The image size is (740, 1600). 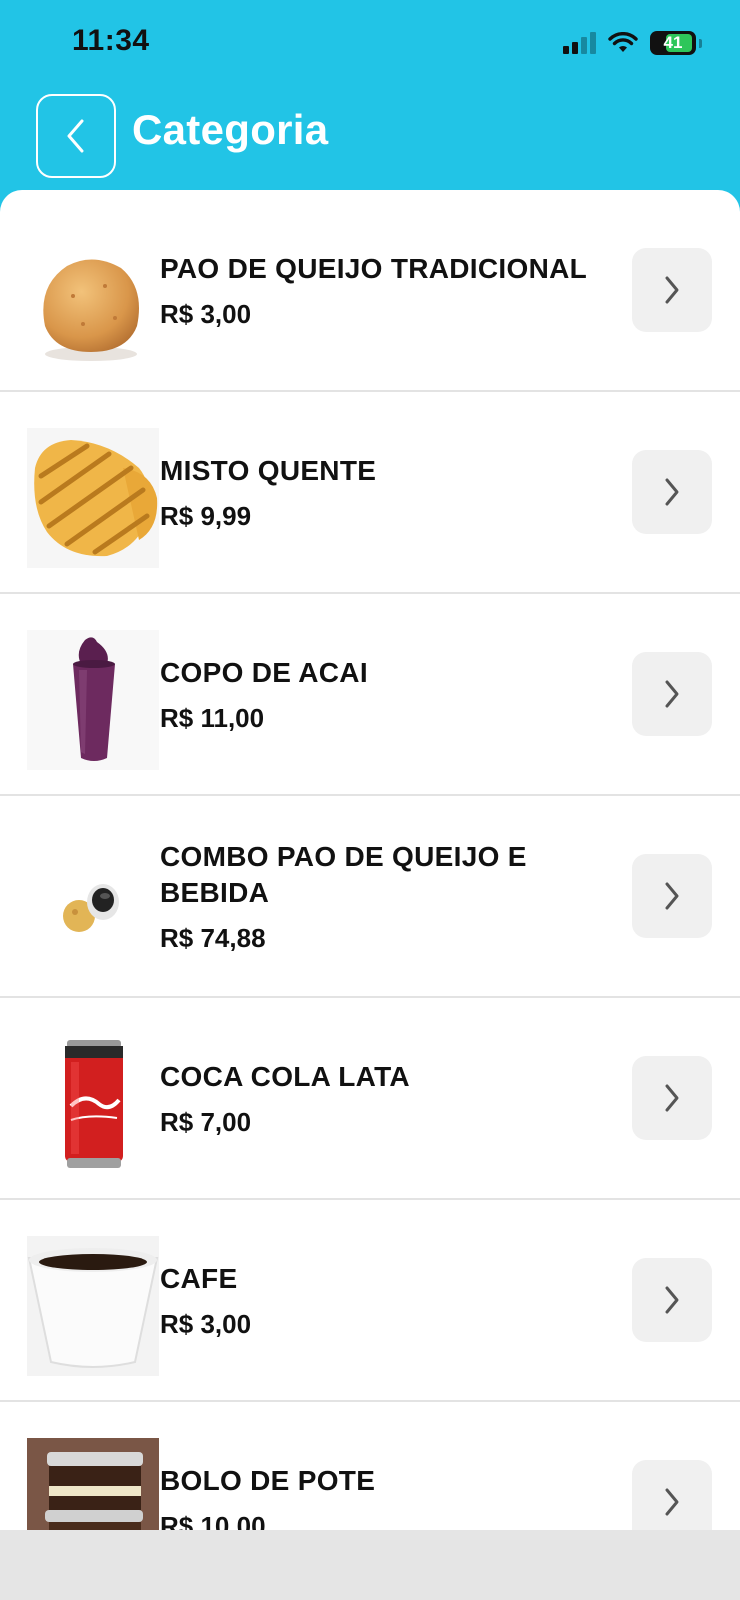 What do you see at coordinates (206, 515) in the screenshot?
I see `product-price: R$ 9,99` at bounding box center [206, 515].